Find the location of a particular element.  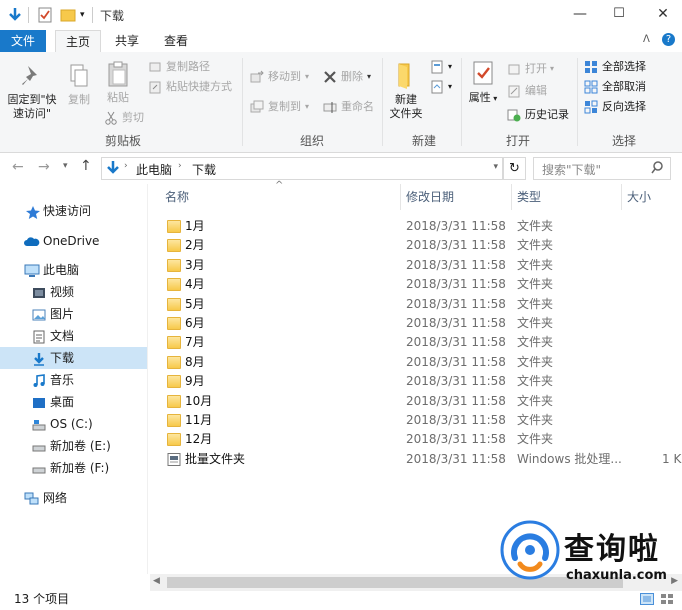

copy-path-button: 复制路径 is located at coordinates (179, 67).